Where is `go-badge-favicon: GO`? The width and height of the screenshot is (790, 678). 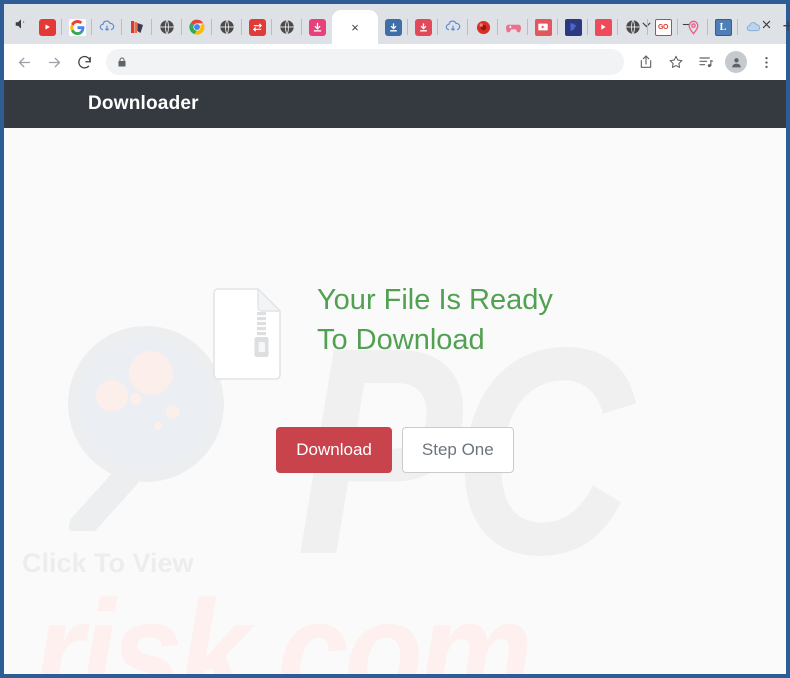 go-badge-favicon: GO is located at coordinates (663, 27).